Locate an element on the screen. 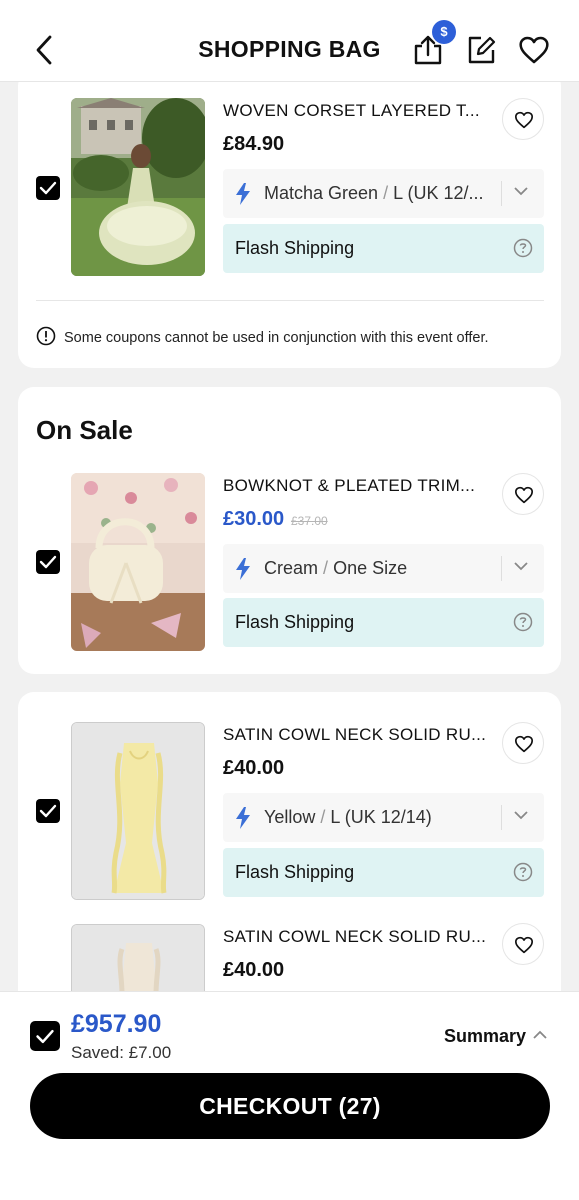 This screenshot has height=1200, width=579. top-bar: SHOPPING BAG is located at coordinates (289, 41).